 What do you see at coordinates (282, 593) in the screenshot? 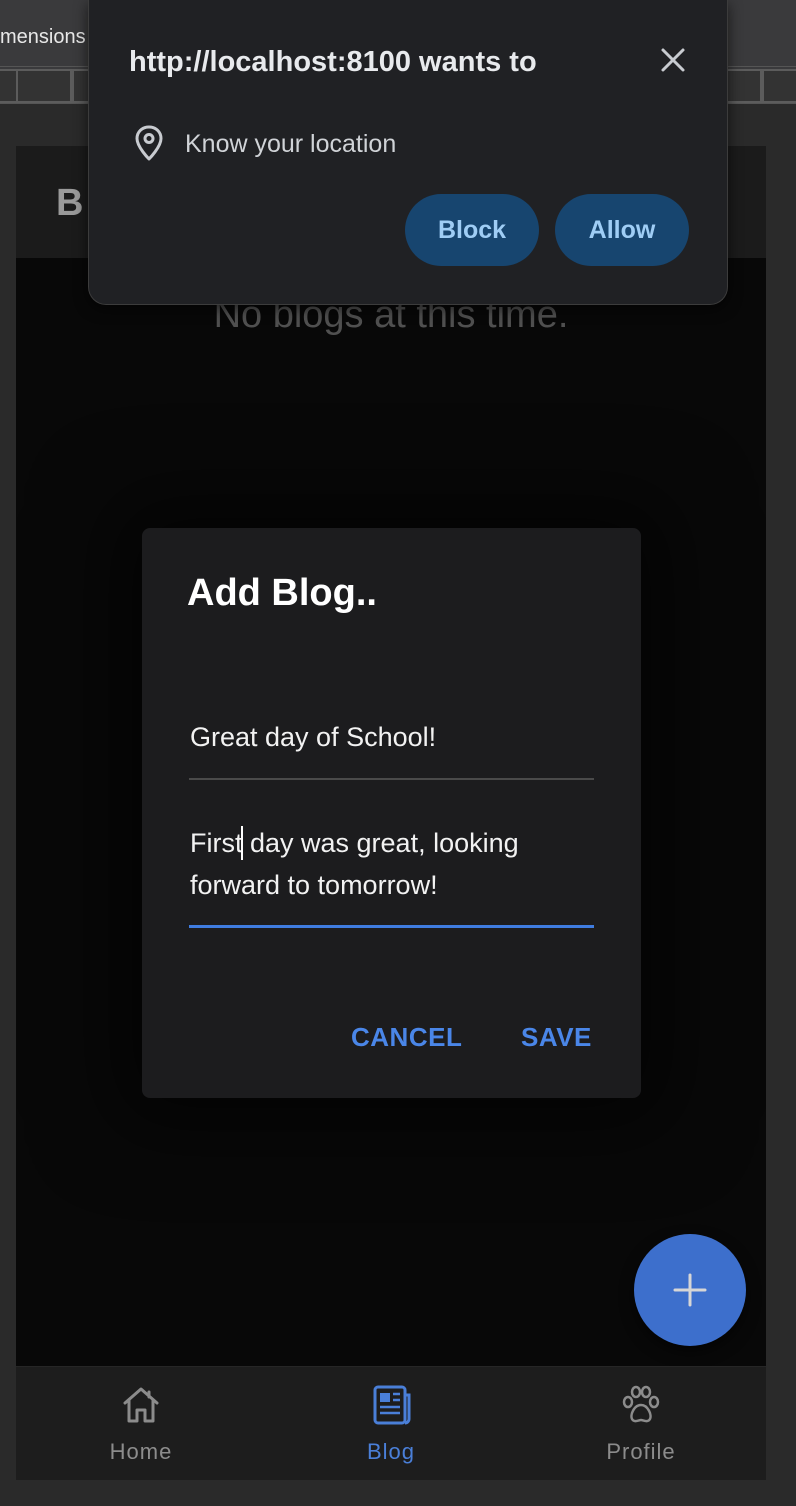
I see `dialog-title: Add Blog..` at bounding box center [282, 593].